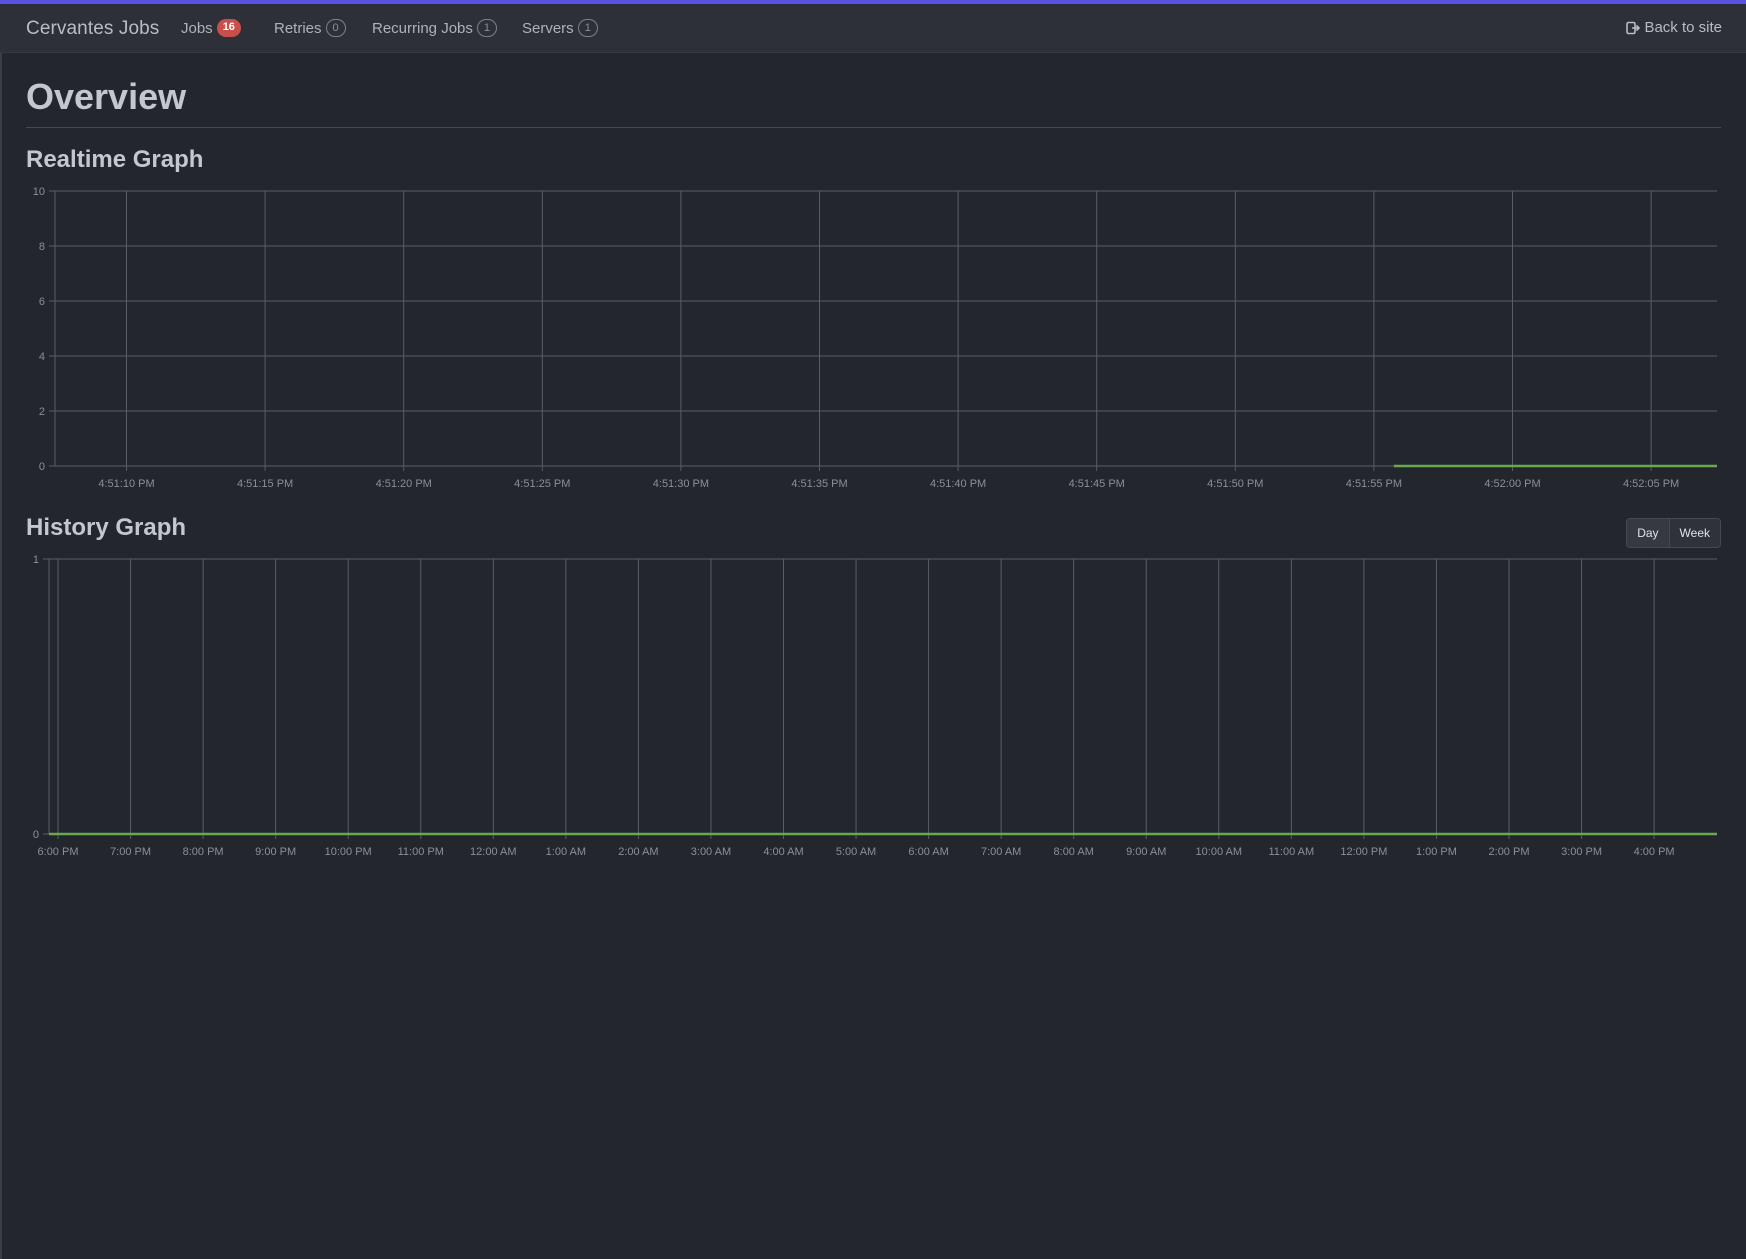  Describe the element at coordinates (1683, 27) in the screenshot. I see `back-to-site-label: Back to site` at that location.